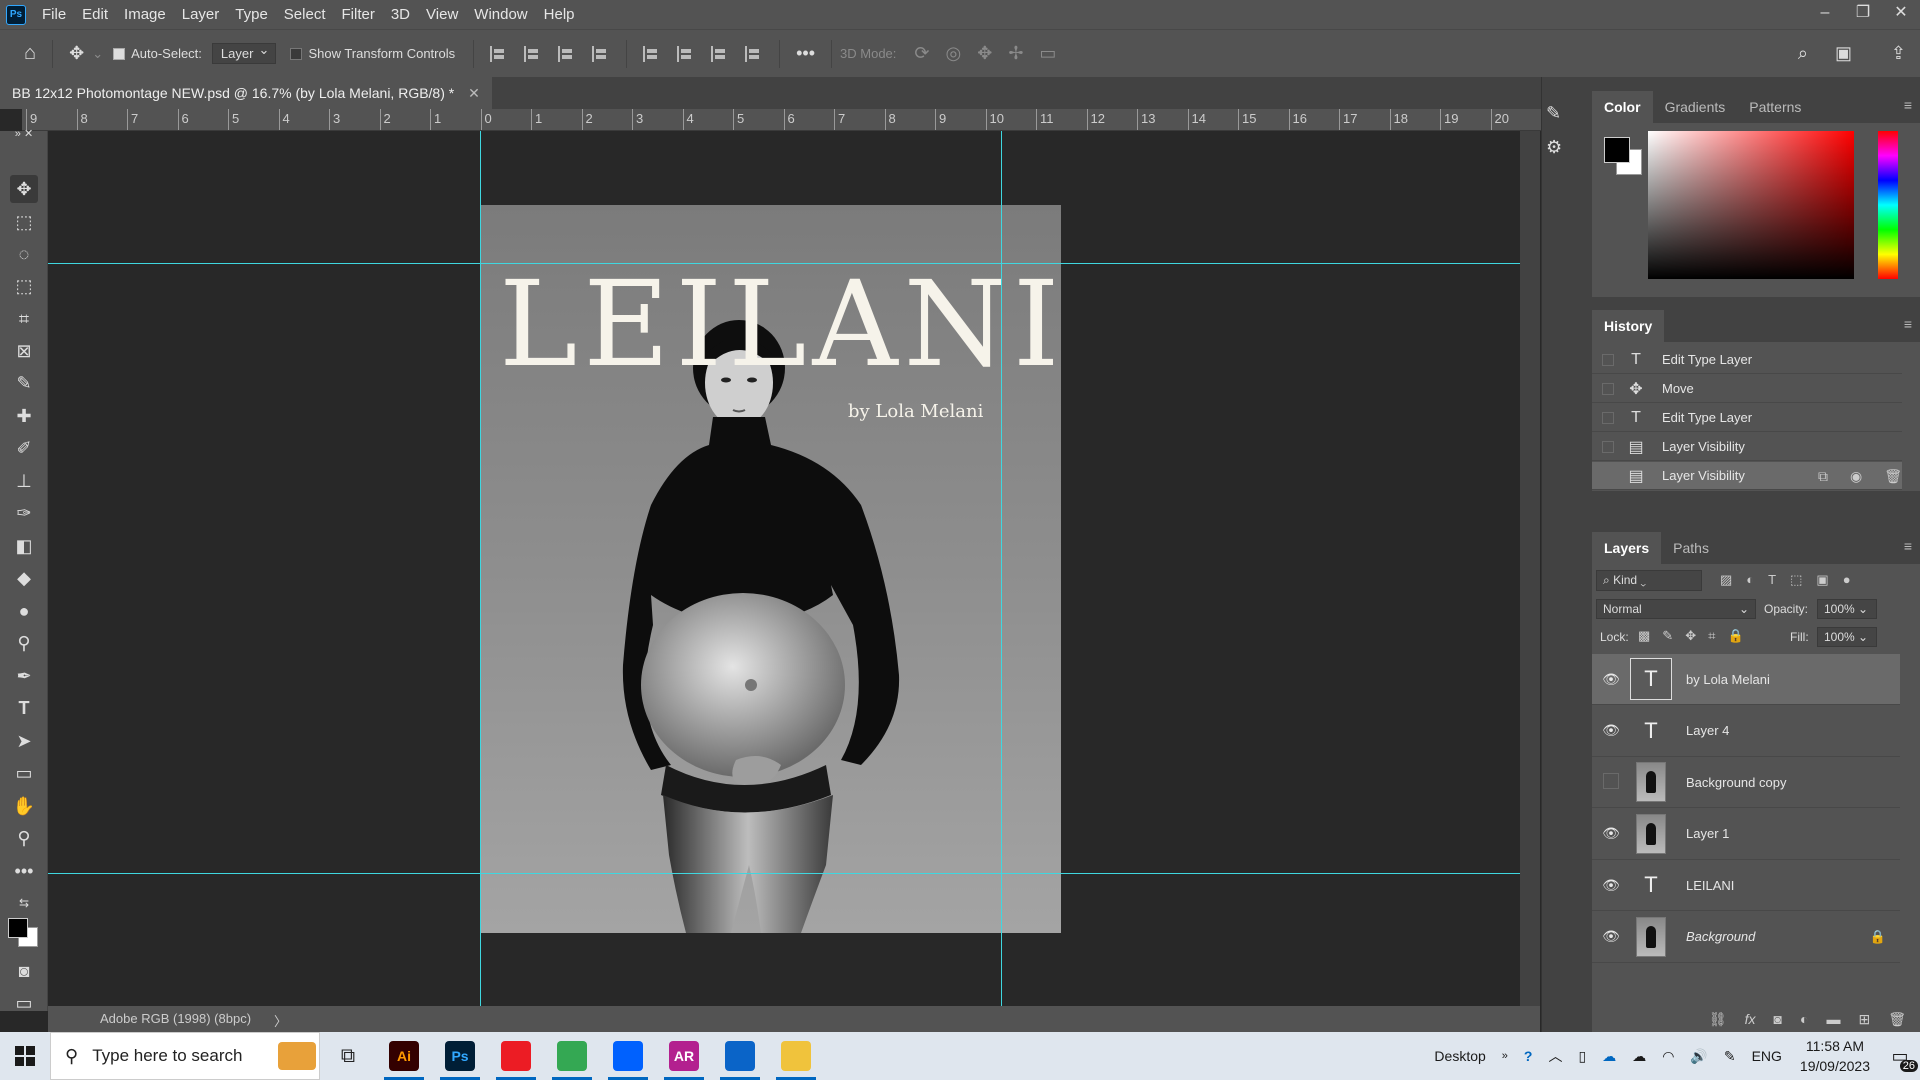  What do you see at coordinates (1553, 113) in the screenshot?
I see `brush-settings-icon: ✎` at bounding box center [1553, 113].